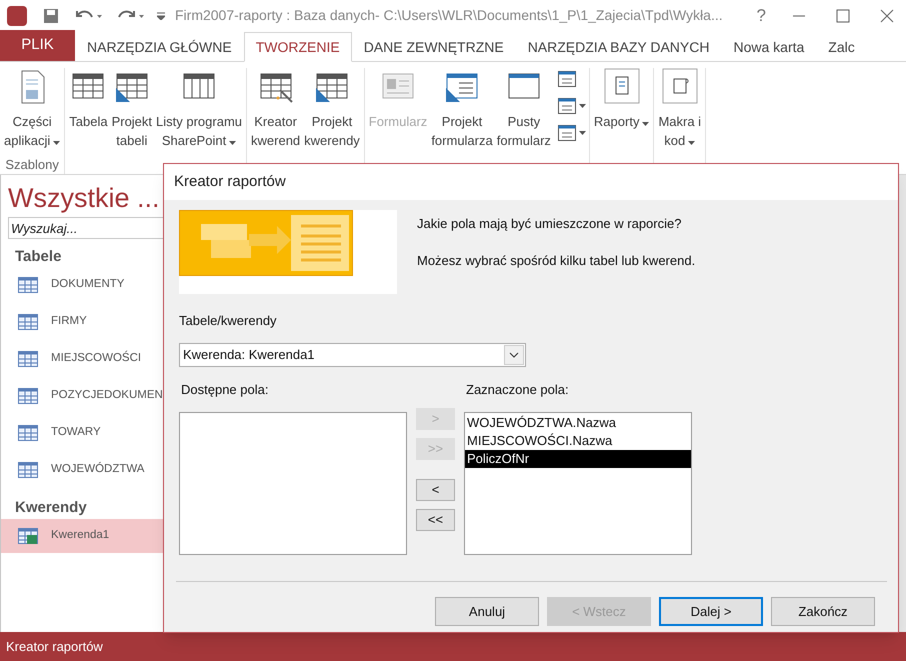  Describe the element at coordinates (435, 489) in the screenshot. I see `move-button: <` at that location.